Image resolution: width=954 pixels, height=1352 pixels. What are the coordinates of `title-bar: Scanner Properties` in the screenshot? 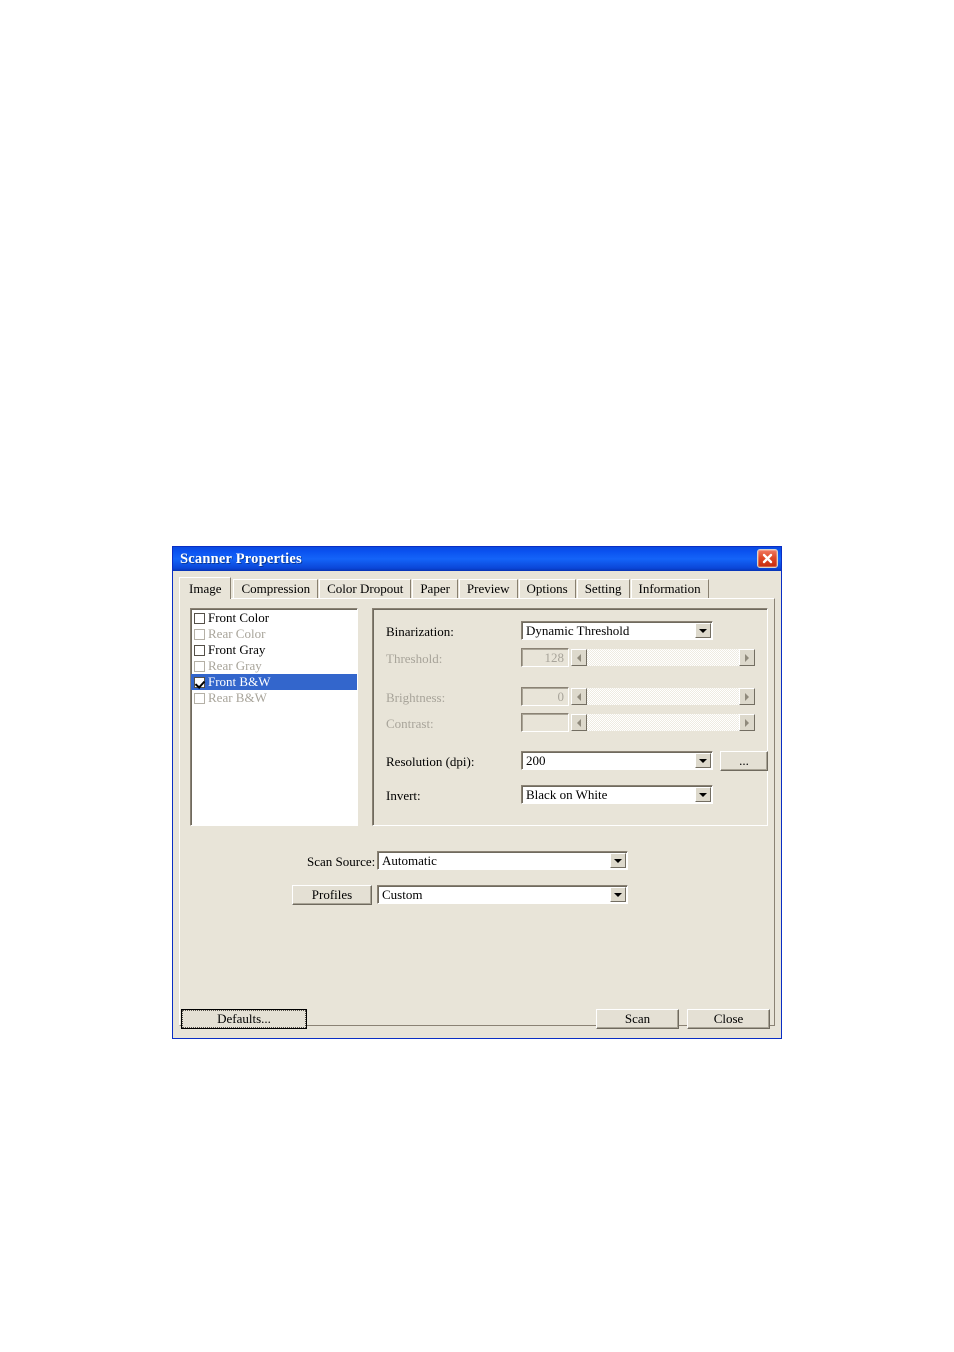 It's located at (477, 559).